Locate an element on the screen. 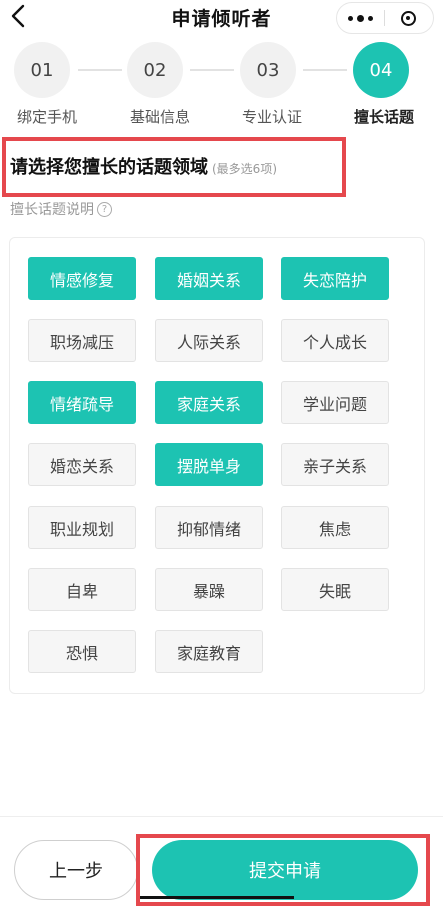 This screenshot has width=443, height=910. topic-tag: 人际关系 is located at coordinates (209, 340).